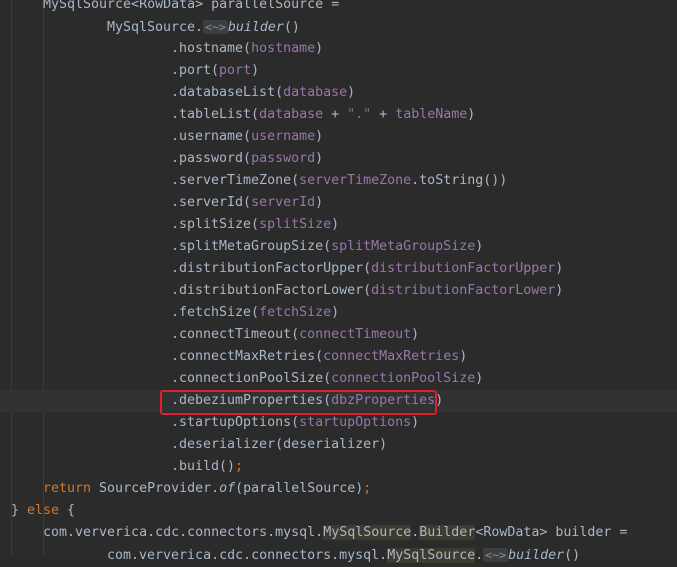 The image size is (677, 567). I want to click on code-text: .fetchSize(fetchSize), so click(255, 313).